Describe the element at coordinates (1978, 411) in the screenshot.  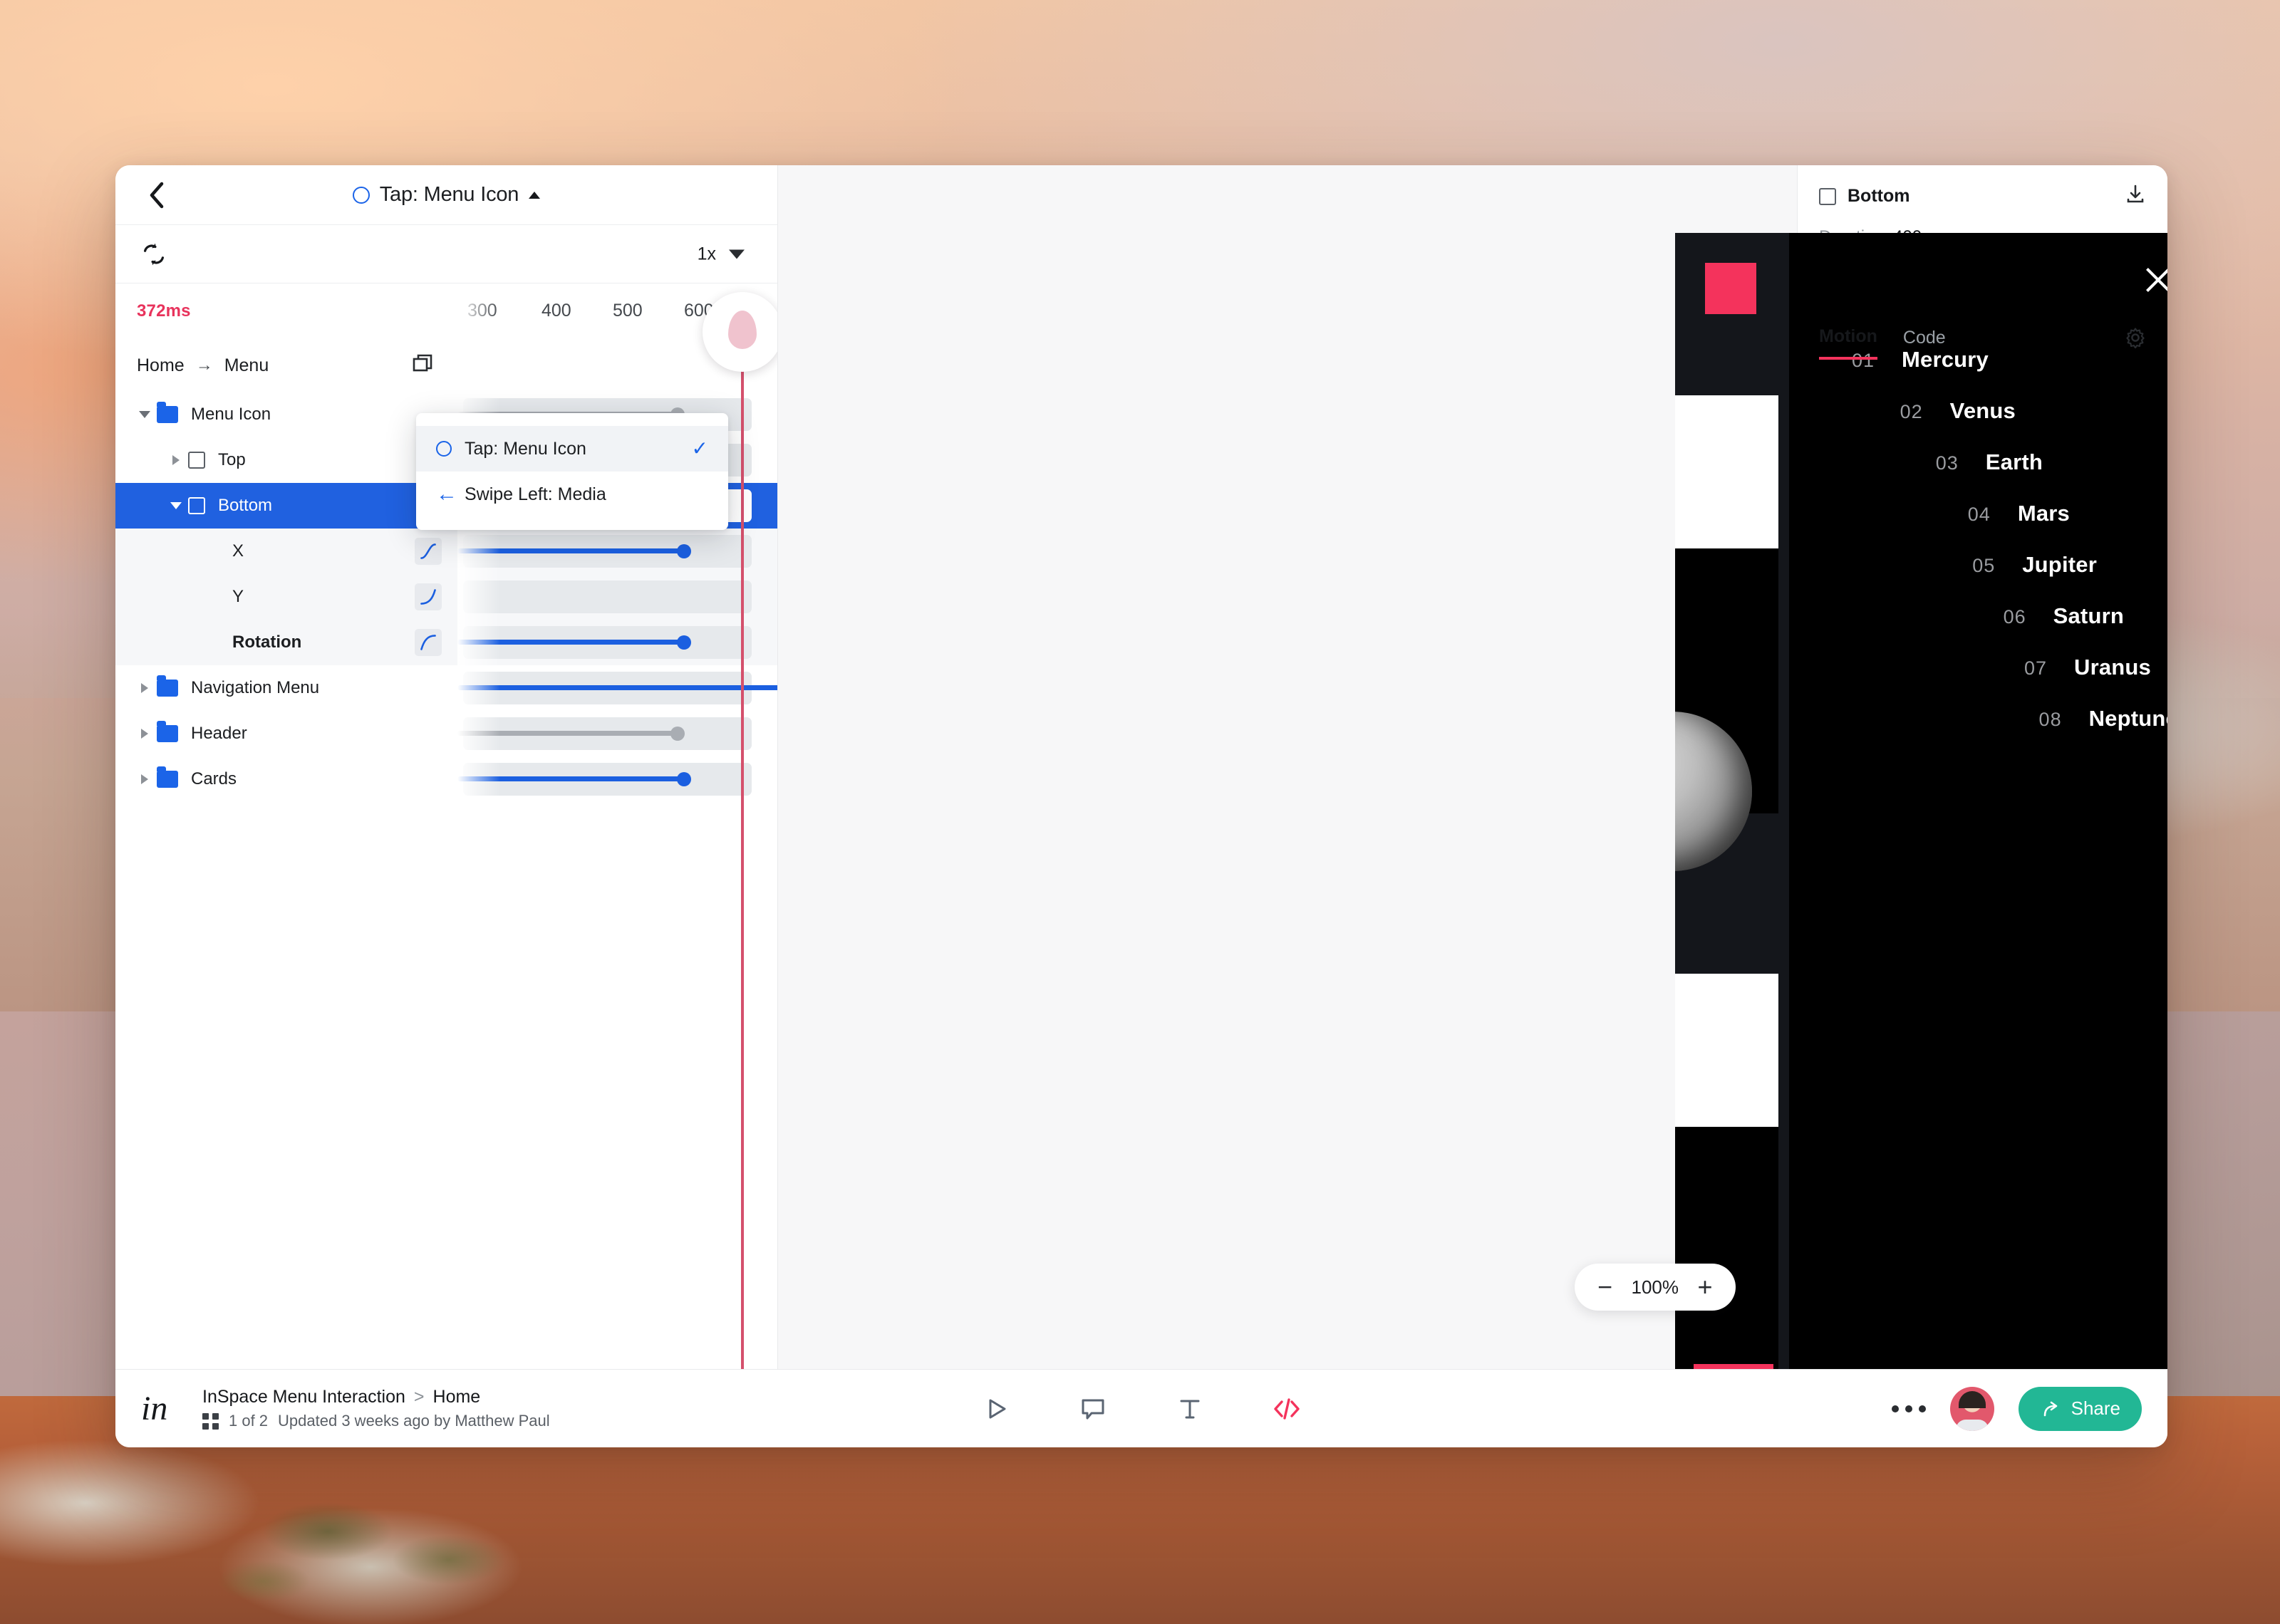
I see `planet-list-item: 02 Venus` at that location.